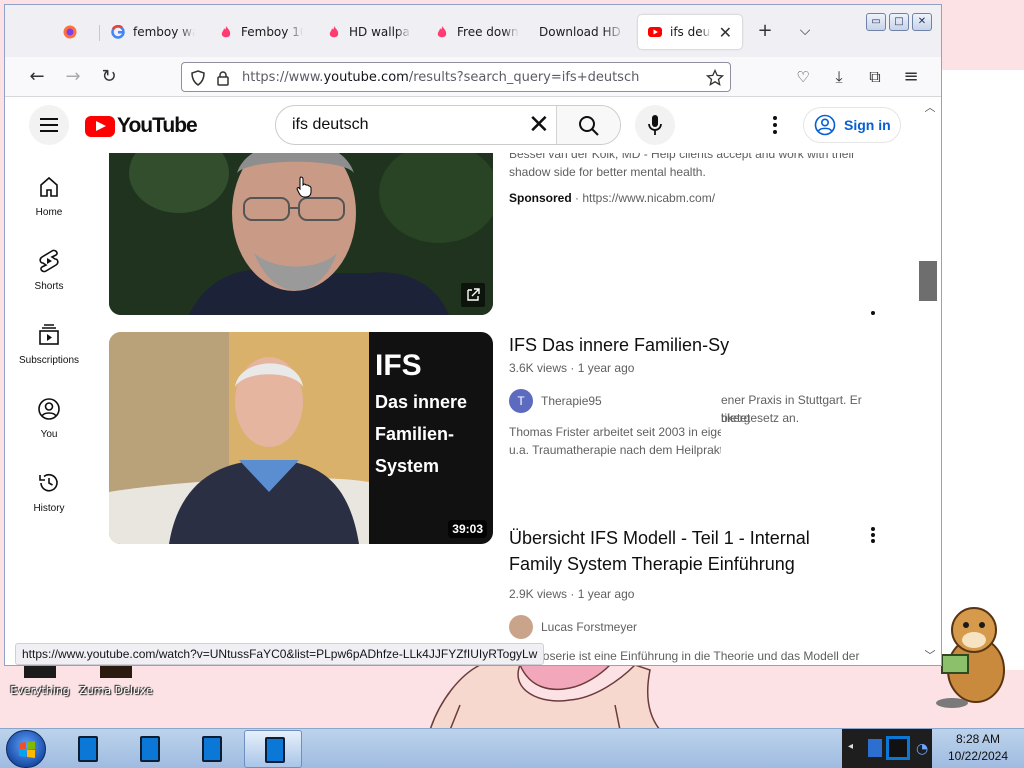 The width and height of the screenshot is (1024, 768). I want to click on scrollbar-thumb, so click(928, 281).